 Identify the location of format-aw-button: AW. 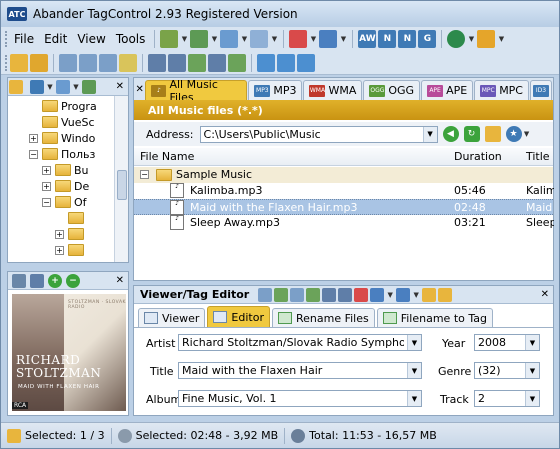
(367, 39).